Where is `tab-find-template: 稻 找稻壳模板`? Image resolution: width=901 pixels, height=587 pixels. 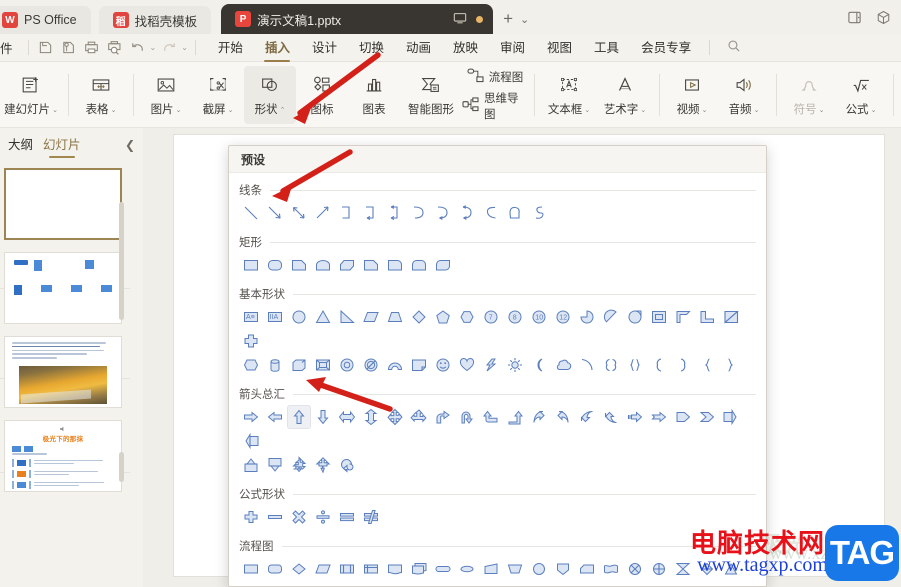 tab-find-template: 稻 找稻壳模板 is located at coordinates (155, 20).